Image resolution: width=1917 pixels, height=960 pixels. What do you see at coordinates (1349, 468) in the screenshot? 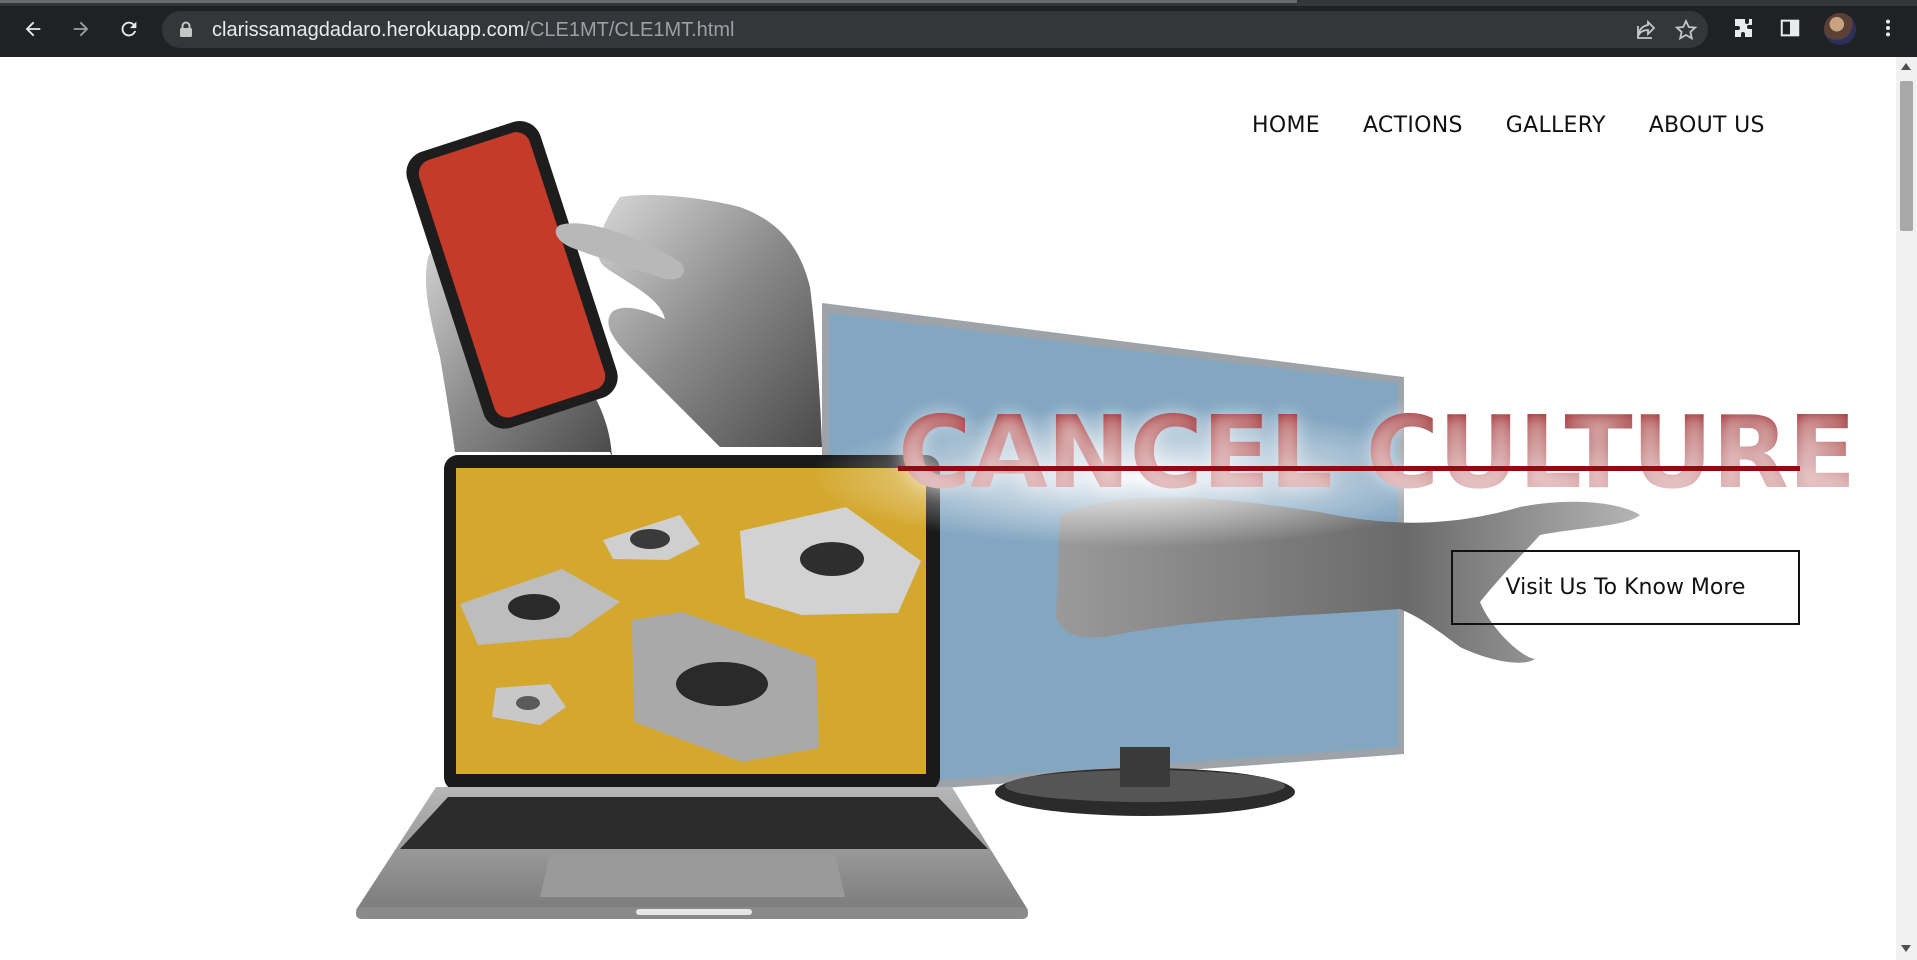
I see `title-strikethrough` at bounding box center [1349, 468].